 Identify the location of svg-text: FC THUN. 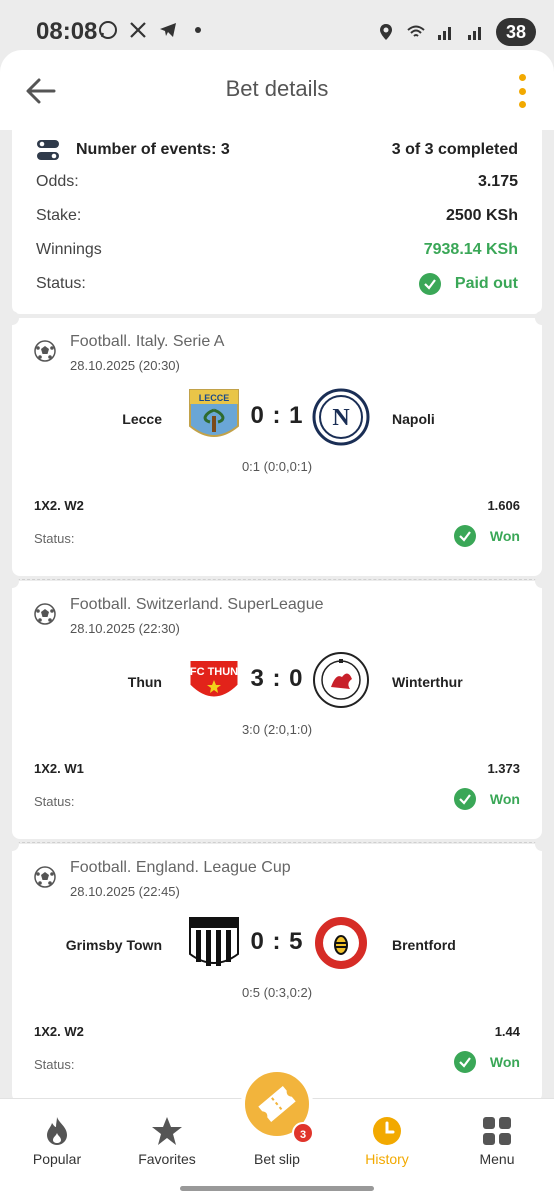
(214, 672).